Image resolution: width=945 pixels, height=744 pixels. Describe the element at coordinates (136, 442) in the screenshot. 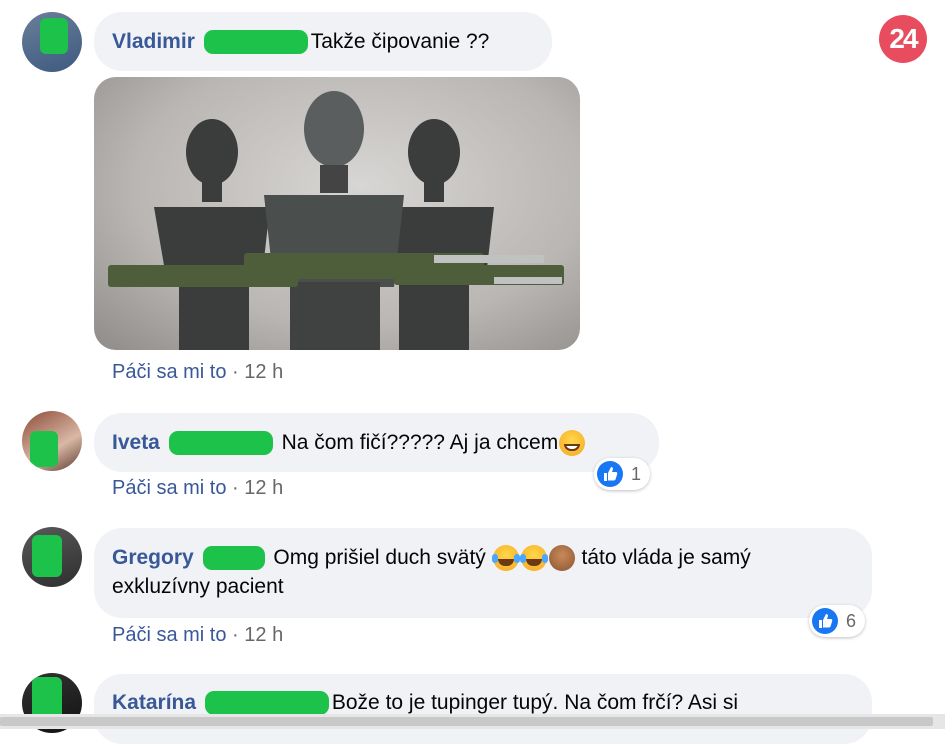

I see `commenter-name: Iveta` at that location.